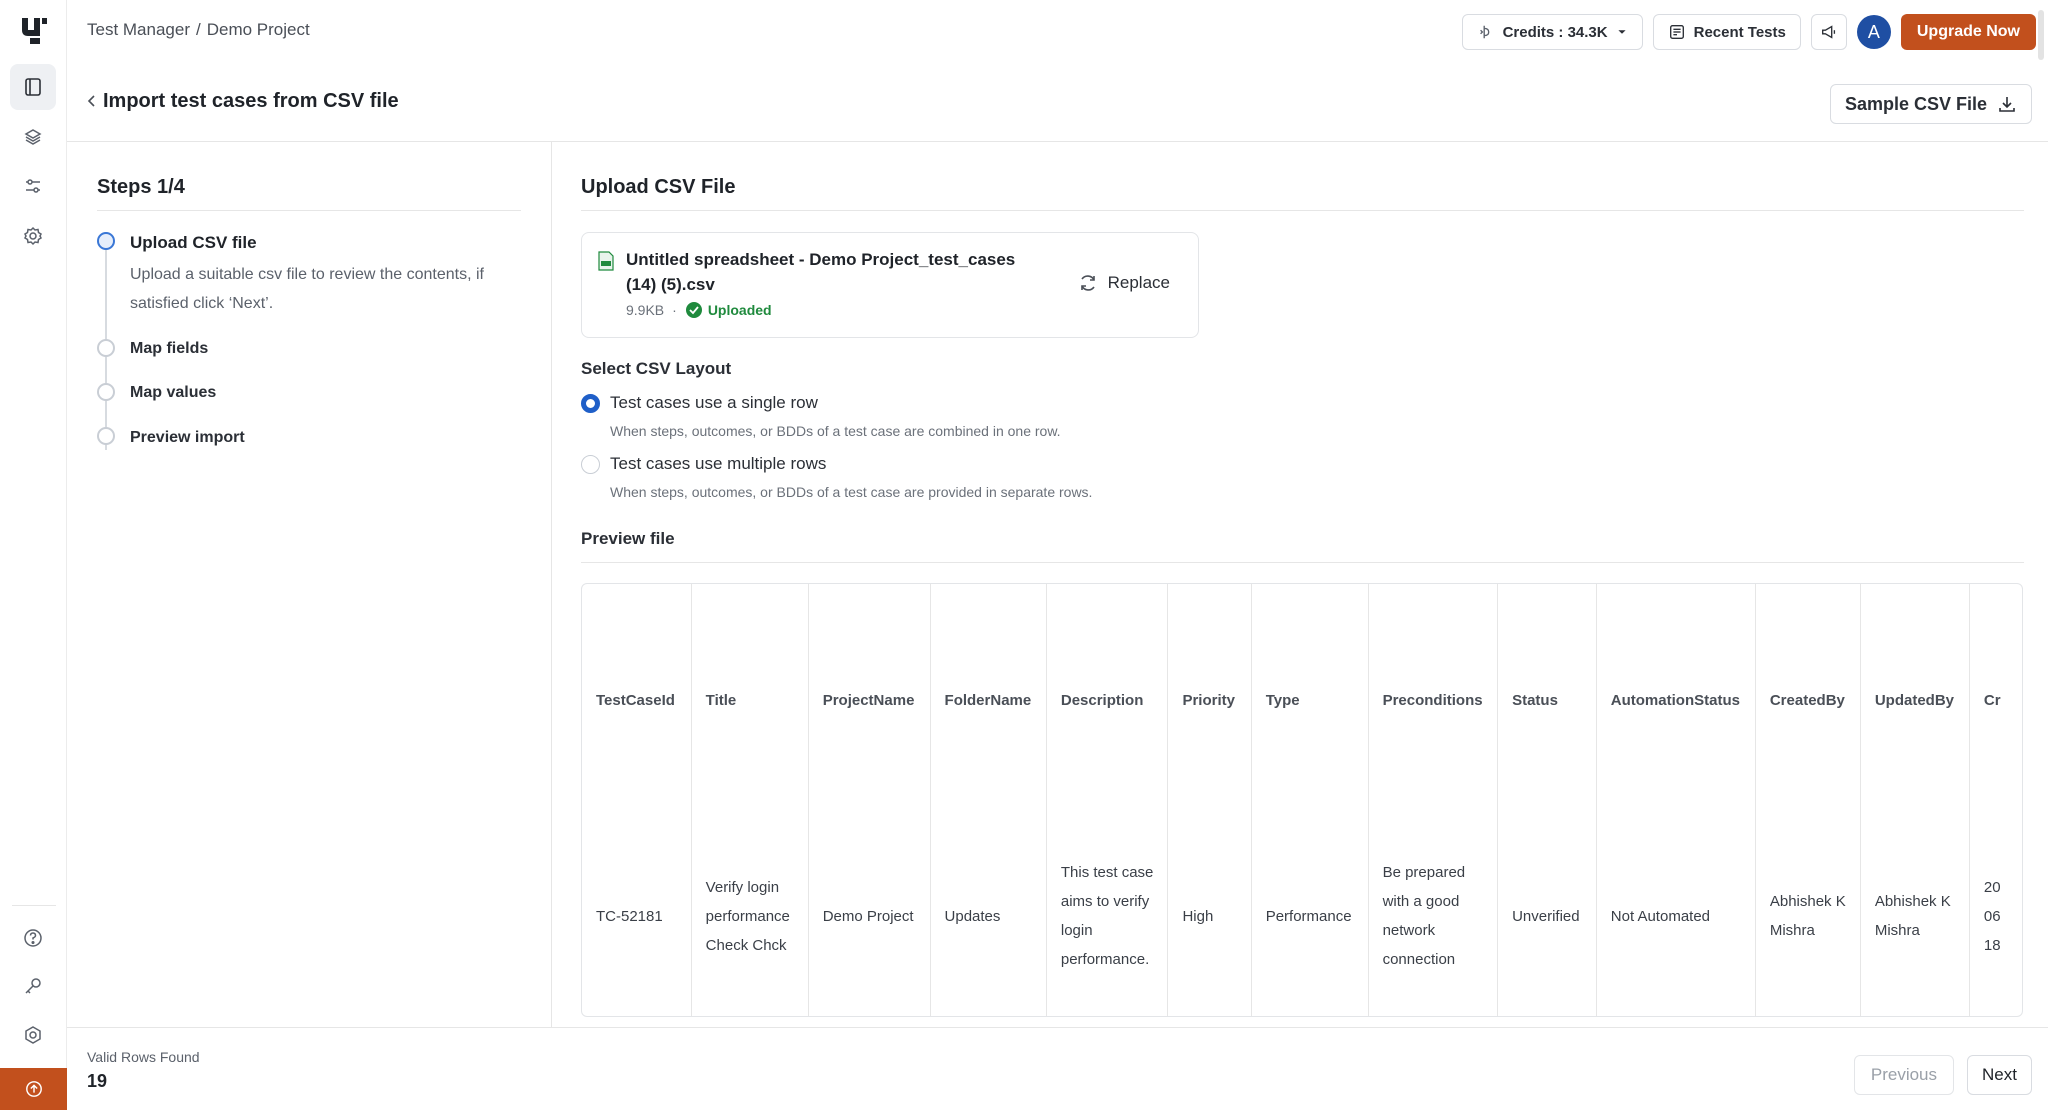 The height and width of the screenshot is (1110, 2048). I want to click on step-upload-csv: Upload CSV file, so click(193, 242).